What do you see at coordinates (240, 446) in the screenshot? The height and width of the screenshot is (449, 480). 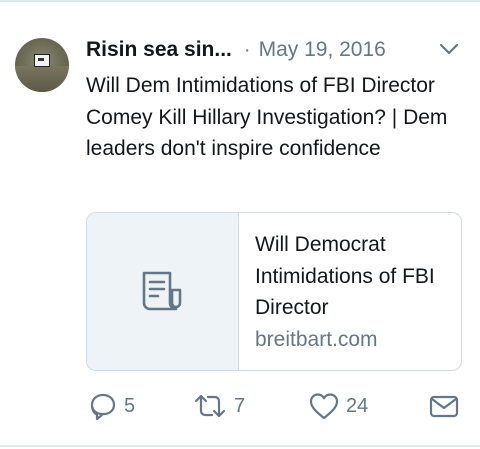 I see `bottom-divider` at bounding box center [240, 446].